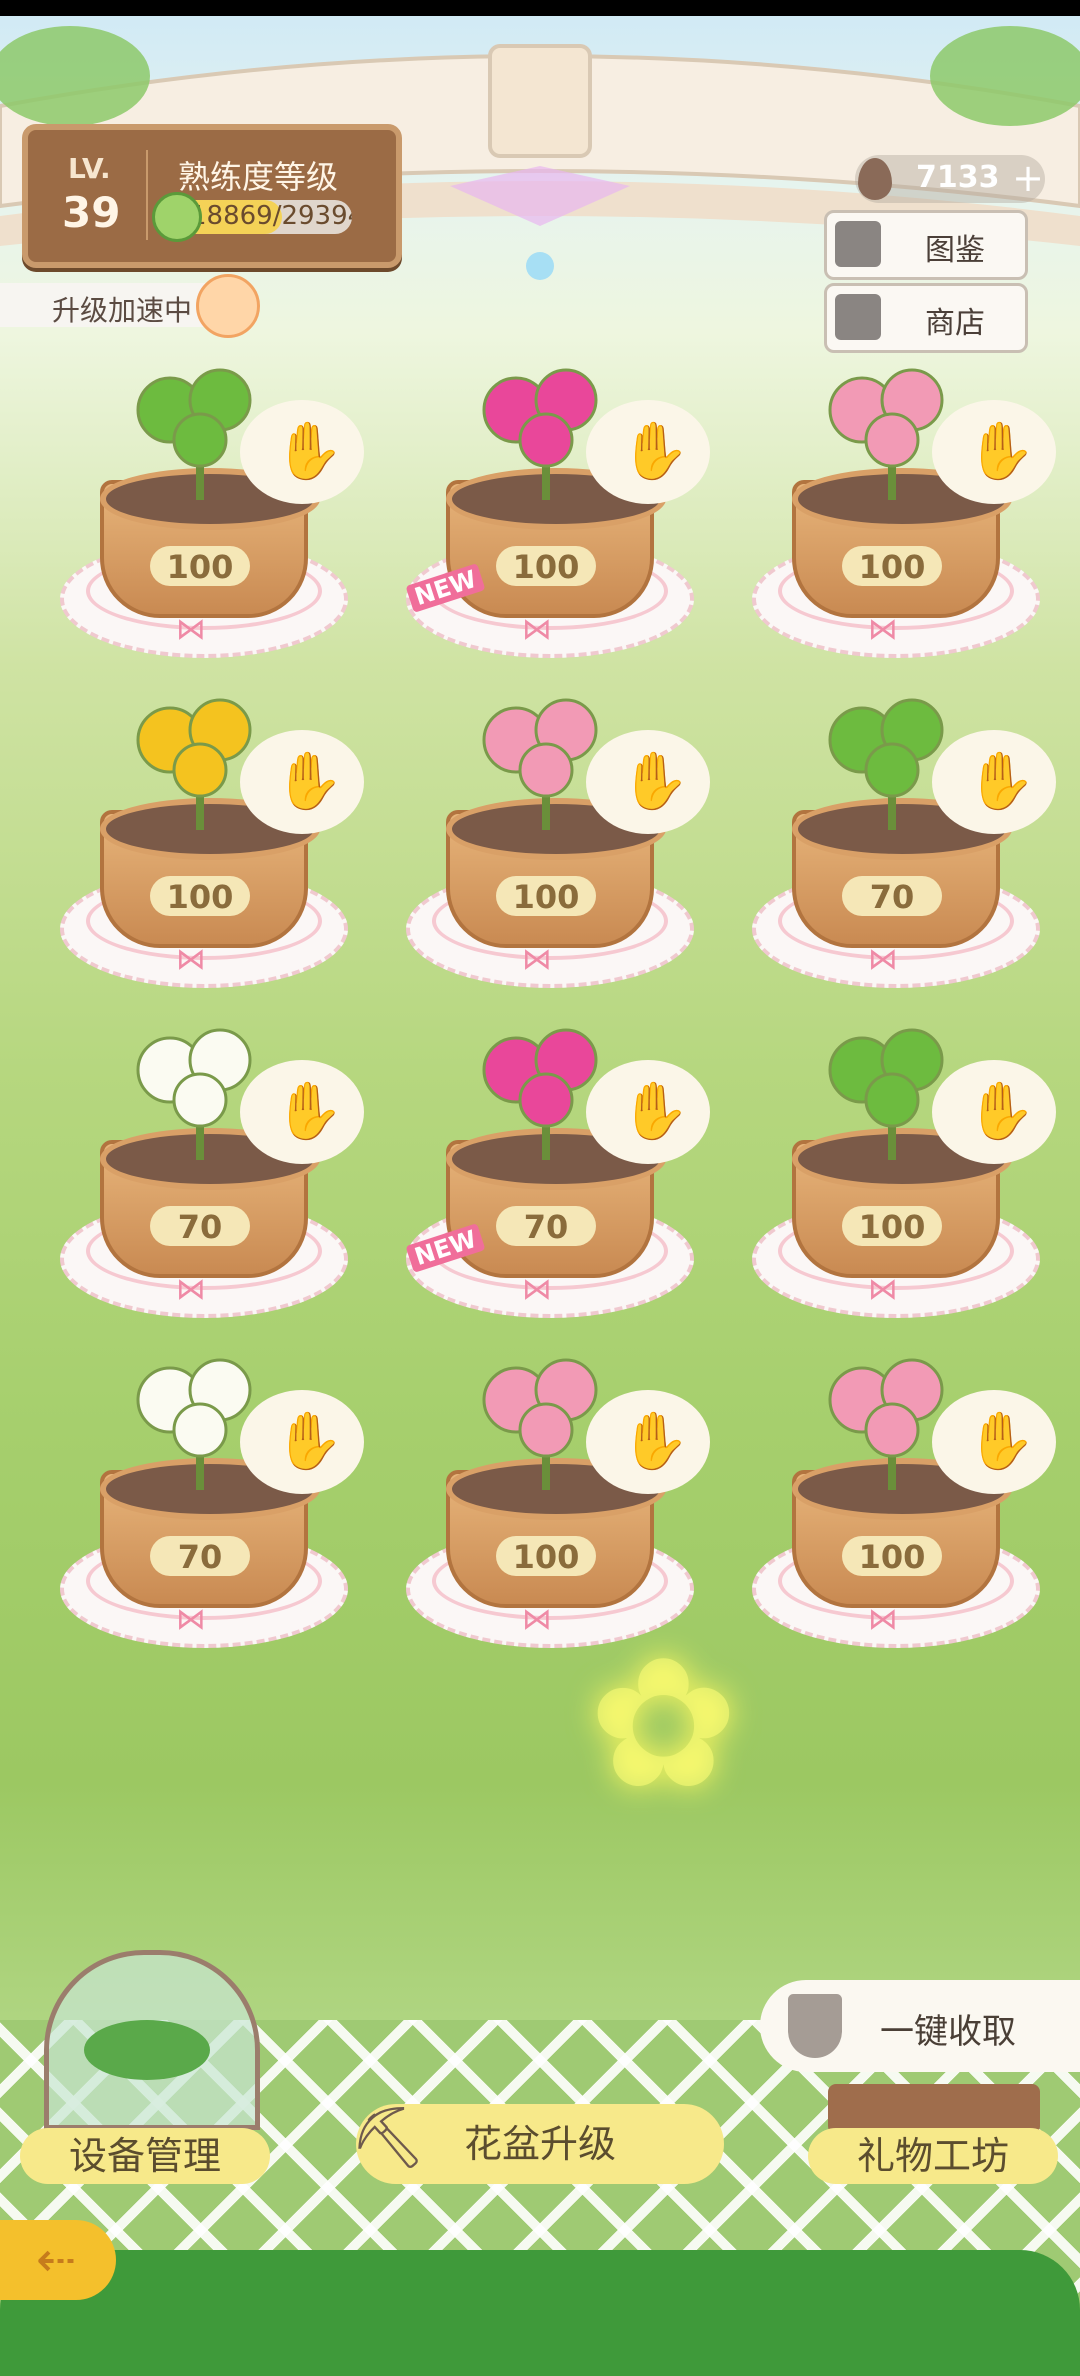 This screenshot has height=2376, width=1080. Describe the element at coordinates (388, 2138) in the screenshot. I see `trowel-icon: ⛏` at that location.